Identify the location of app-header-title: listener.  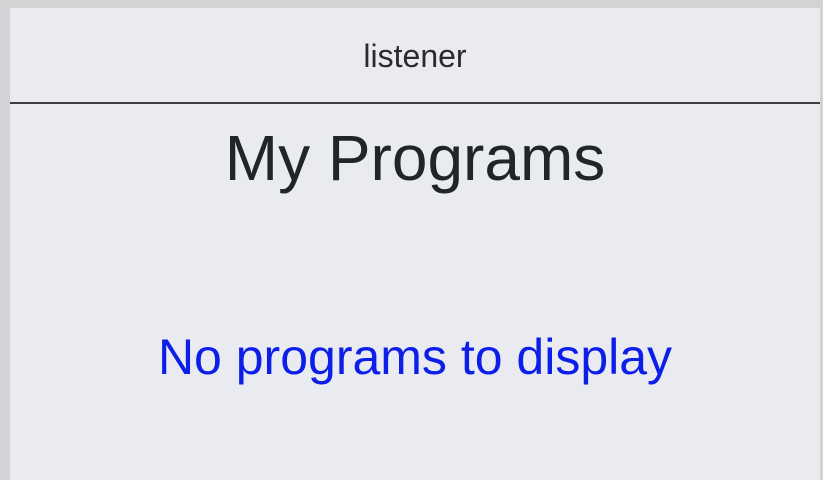
(415, 56).